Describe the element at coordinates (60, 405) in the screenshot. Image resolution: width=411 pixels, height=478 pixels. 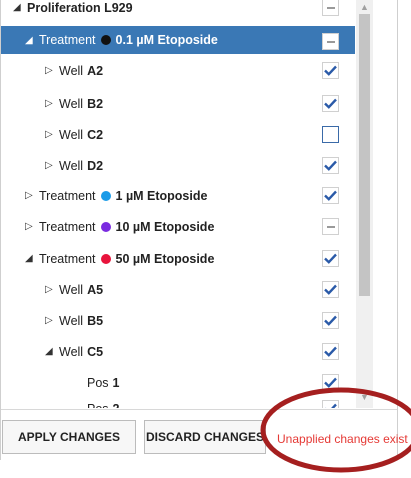
I see `tree-row-label: Pos 2` at that location.